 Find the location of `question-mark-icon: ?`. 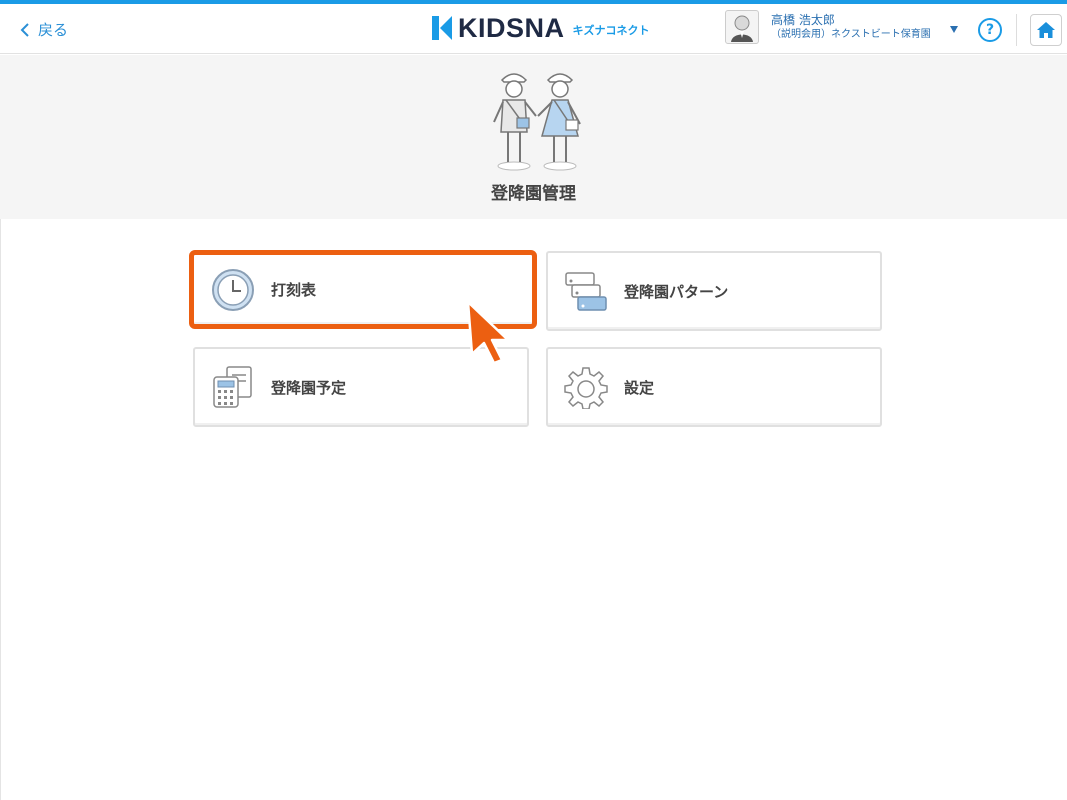

question-mark-icon: ? is located at coordinates (990, 30).